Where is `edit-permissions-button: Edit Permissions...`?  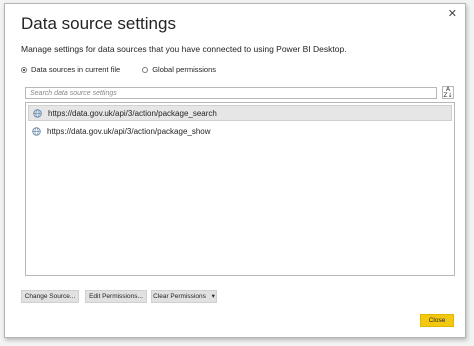 edit-permissions-button: Edit Permissions... is located at coordinates (116, 296).